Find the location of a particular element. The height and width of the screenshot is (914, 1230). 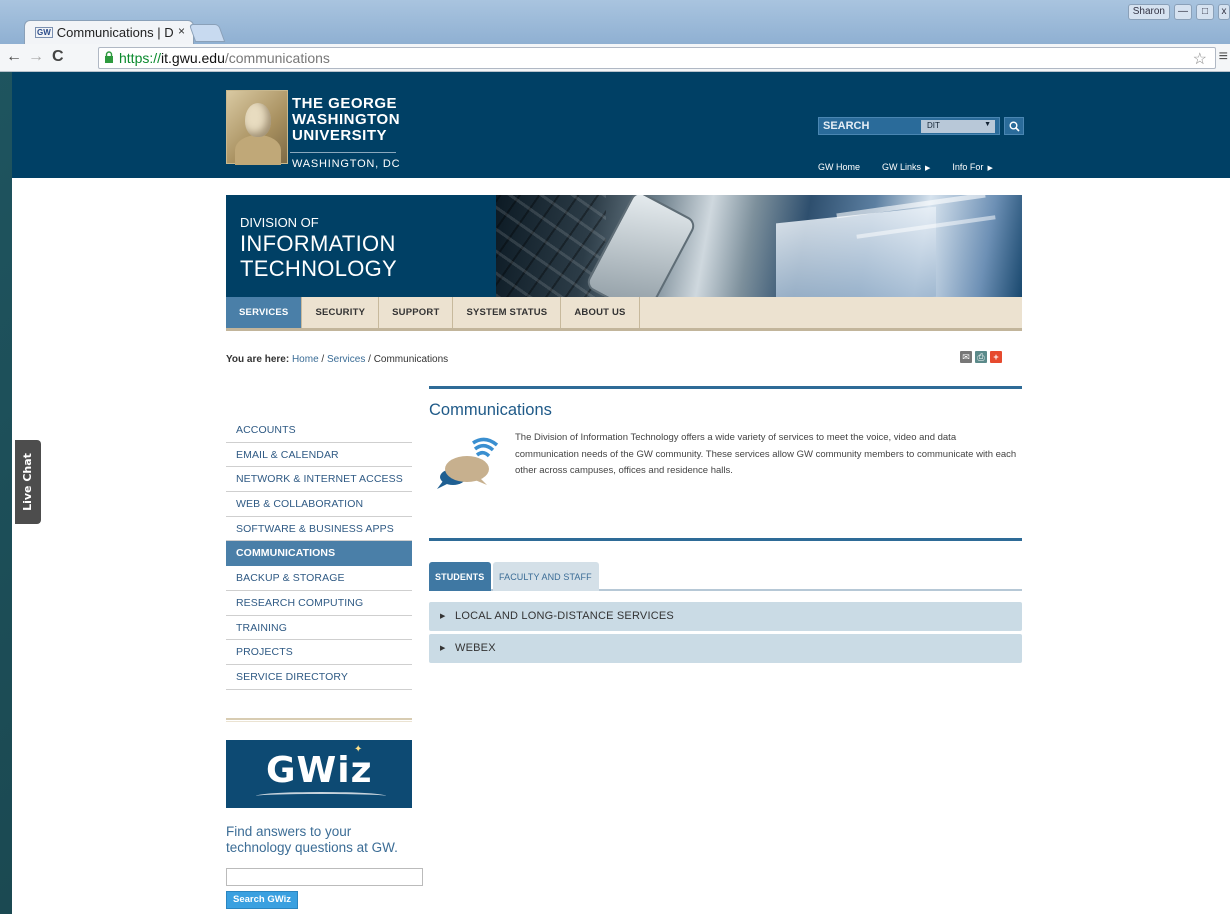

logo-divider is located at coordinates (343, 152).